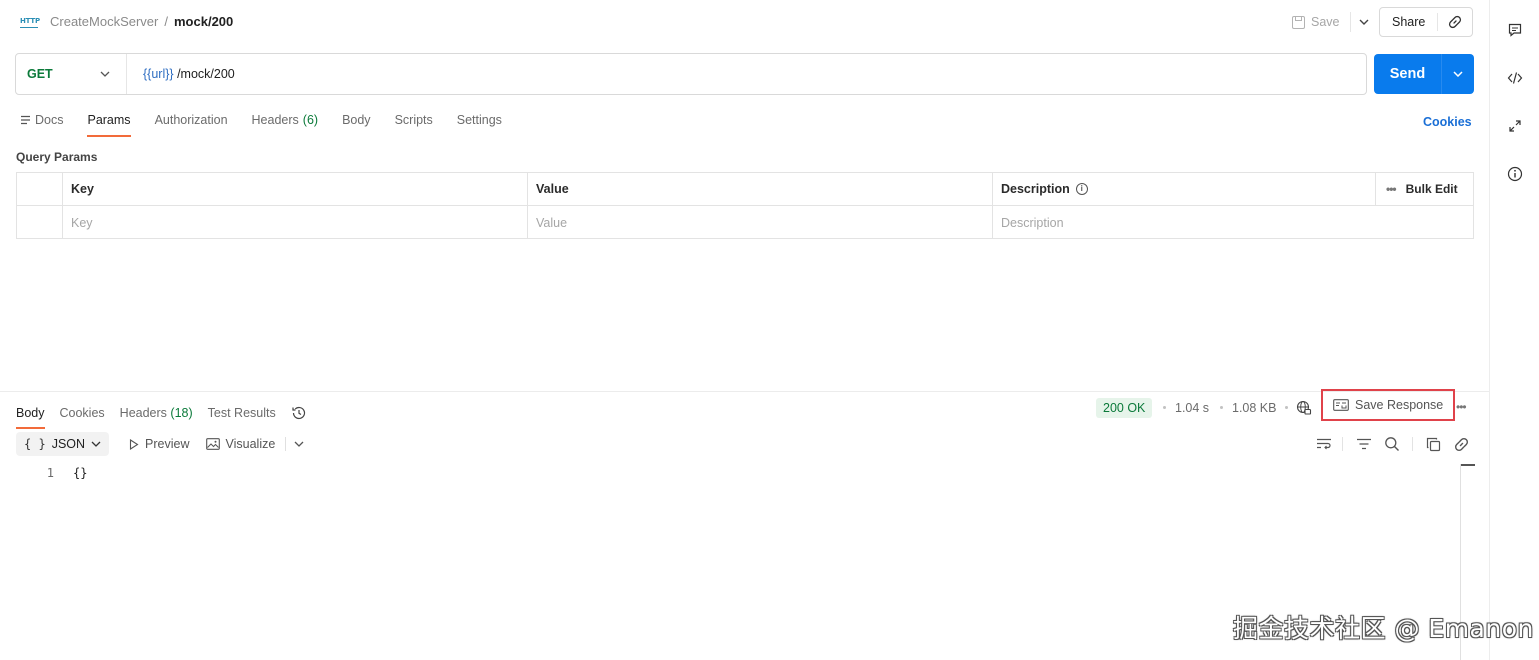 The height and width of the screenshot is (660, 1539). I want to click on save-response-label: Save Response, so click(1399, 405).